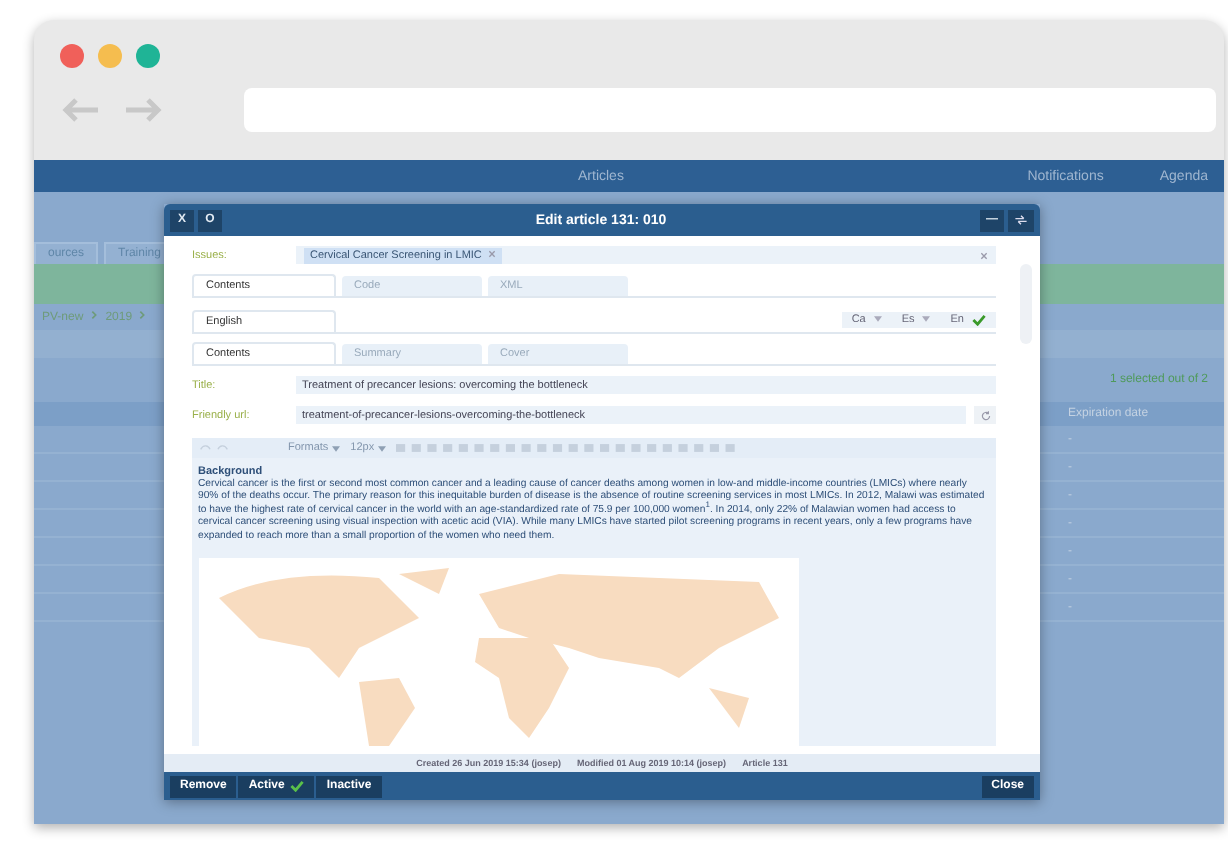 The width and height of the screenshot is (1228, 844). I want to click on clear-icon, so click(984, 255).